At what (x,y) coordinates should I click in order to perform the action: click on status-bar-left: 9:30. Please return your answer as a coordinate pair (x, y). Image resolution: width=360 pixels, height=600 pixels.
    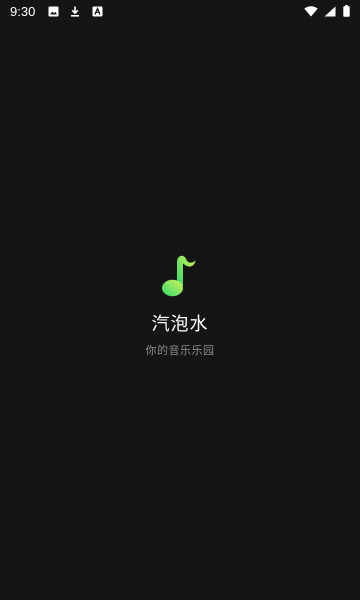
    Looking at the image, I should click on (56, 11).